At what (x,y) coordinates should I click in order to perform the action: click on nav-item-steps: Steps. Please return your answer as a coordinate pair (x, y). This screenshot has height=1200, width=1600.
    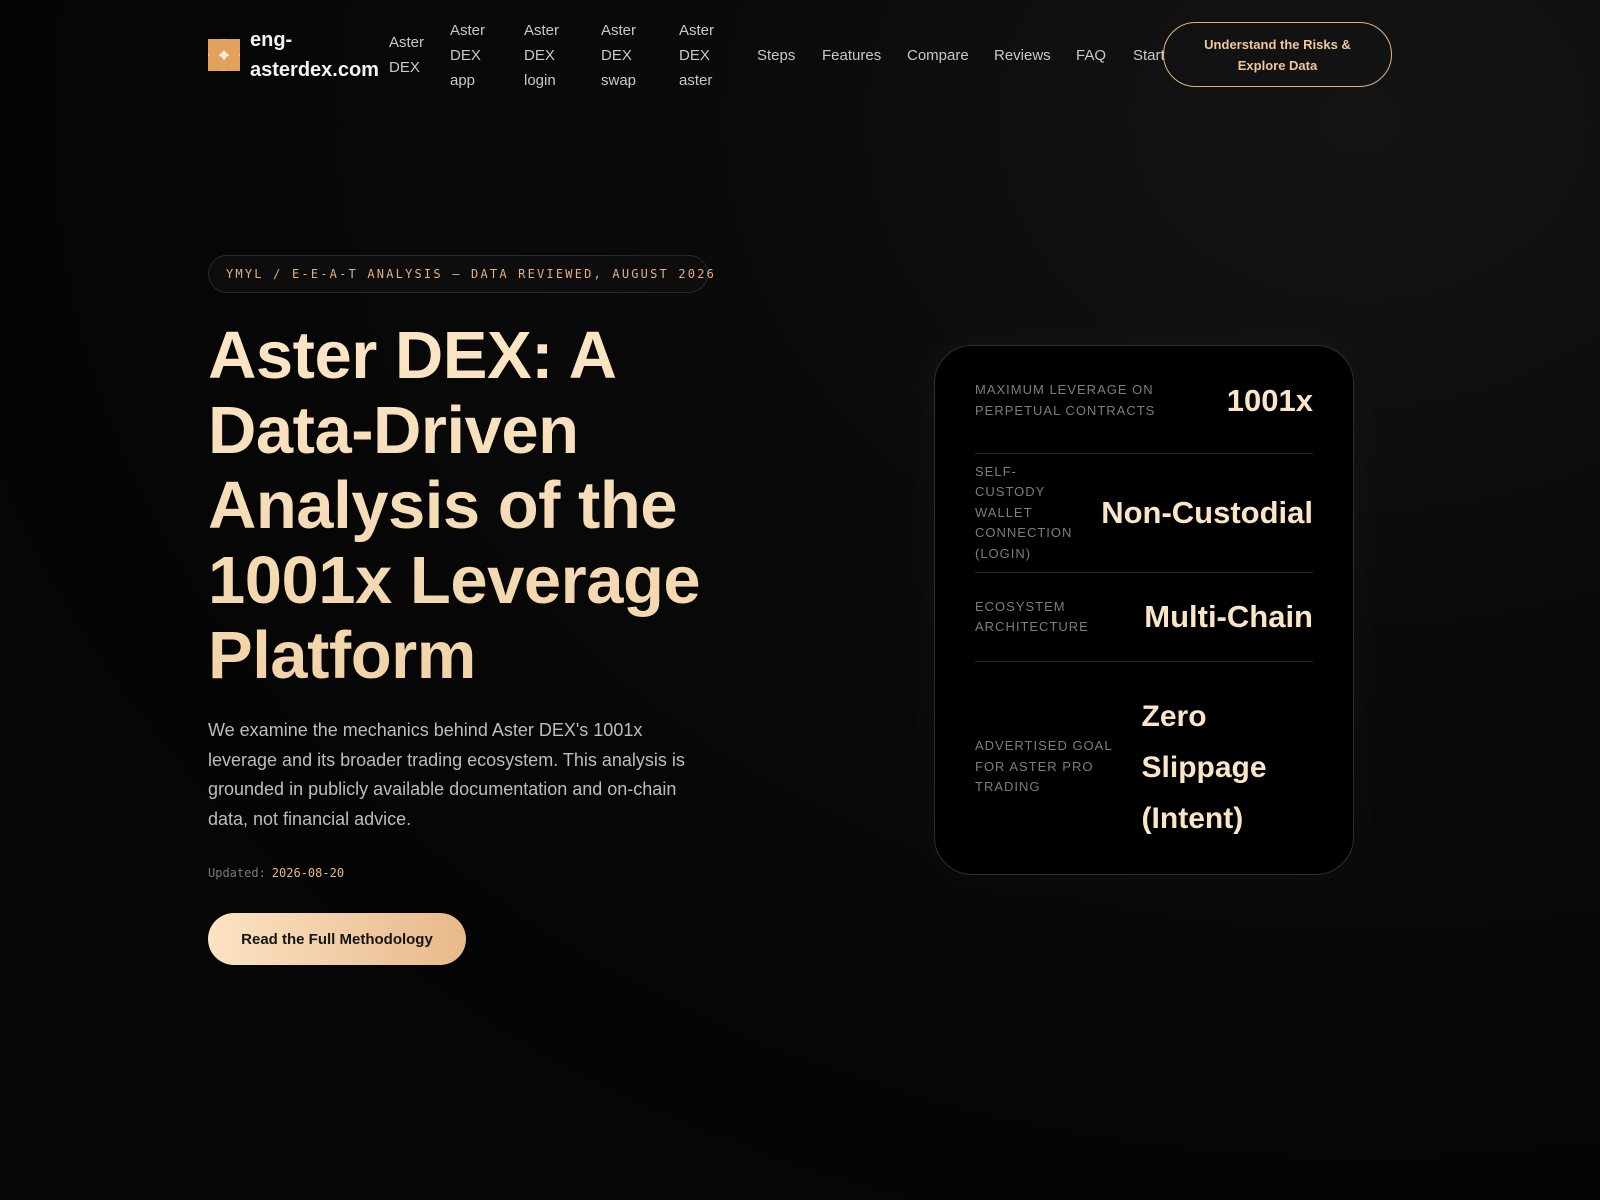
    Looking at the image, I should click on (789, 55).